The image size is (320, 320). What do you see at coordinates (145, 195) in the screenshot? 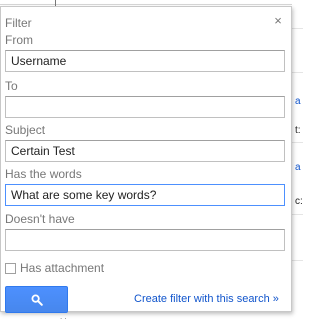
I see `has-words-field` at bounding box center [145, 195].